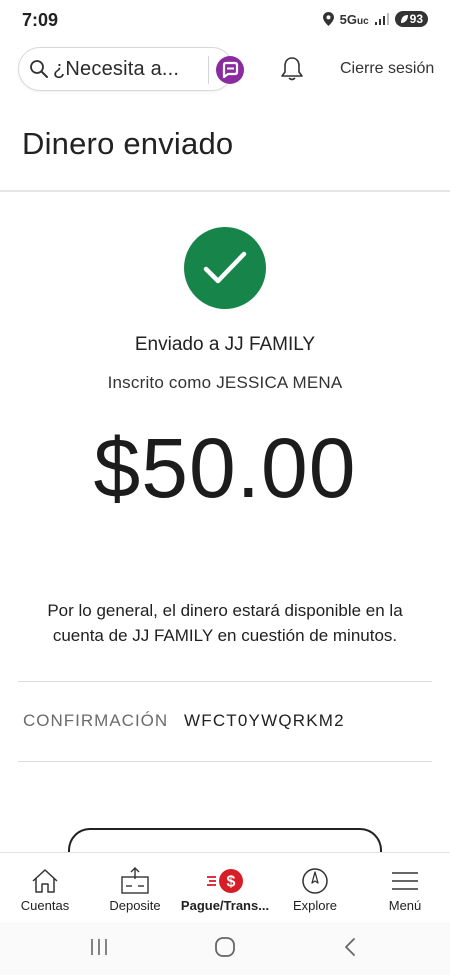 This screenshot has width=450, height=975. Describe the element at coordinates (328, 19) in the screenshot. I see `location-icon` at that location.